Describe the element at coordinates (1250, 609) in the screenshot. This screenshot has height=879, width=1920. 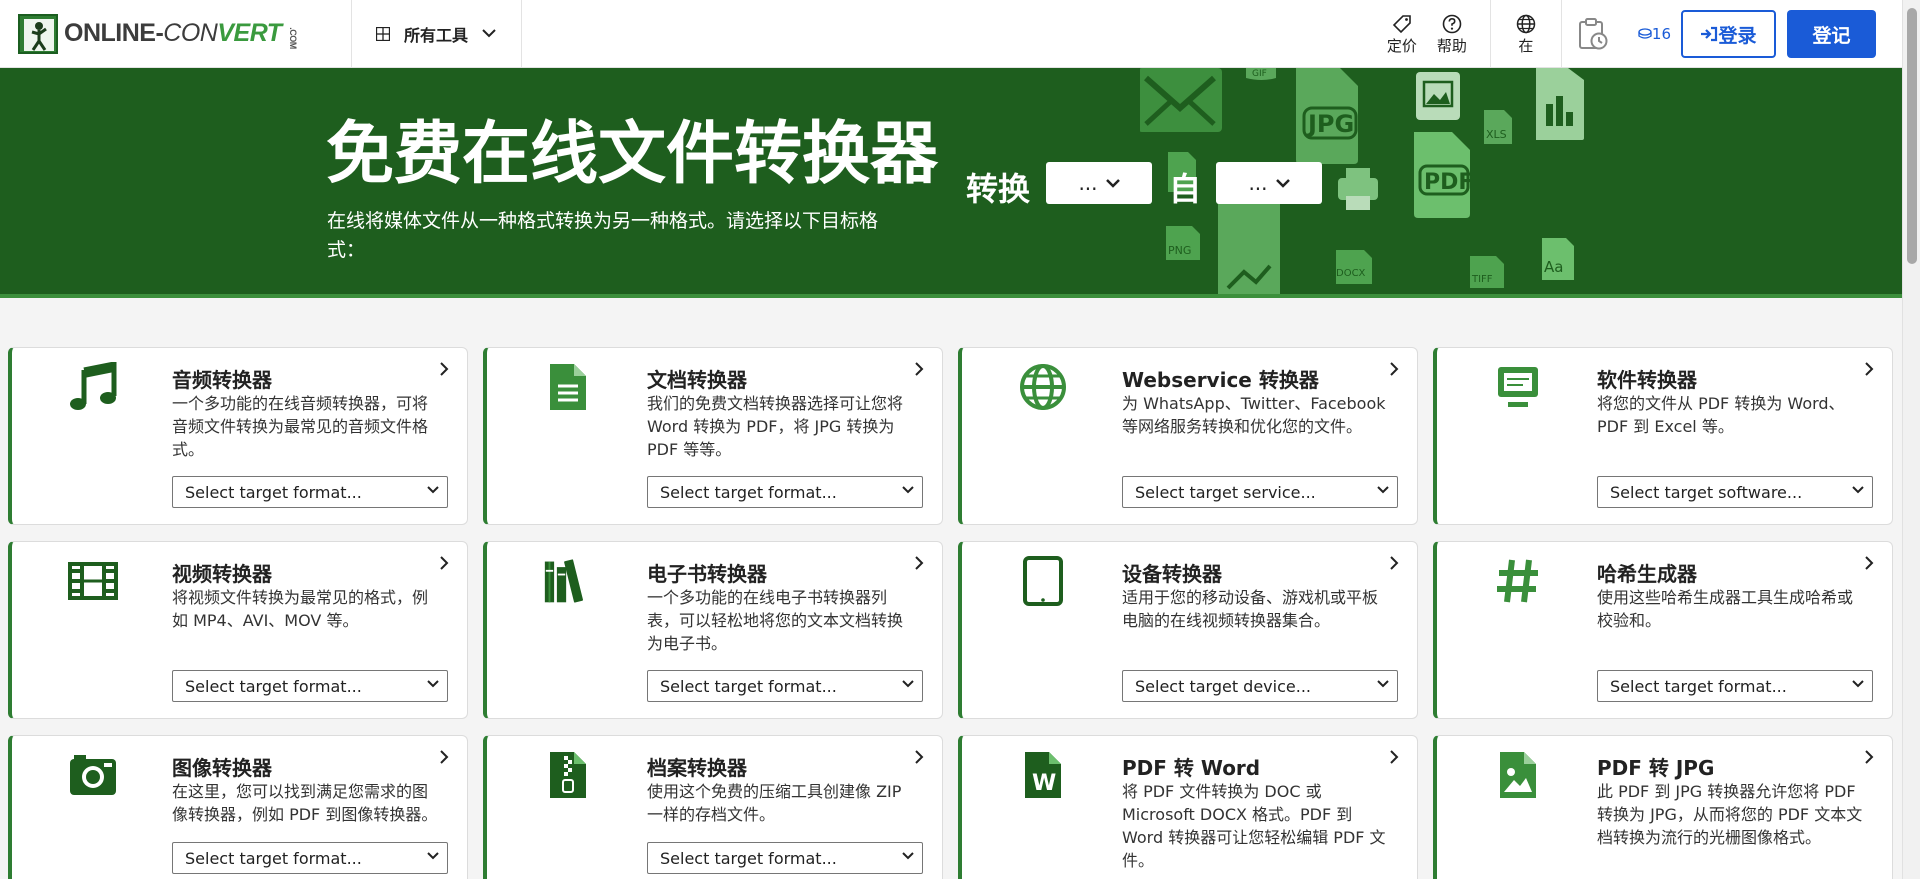
I see `card-description: 适用于您的移动设备、游戏机或平板电脑的在线视频转换器集合。` at that location.